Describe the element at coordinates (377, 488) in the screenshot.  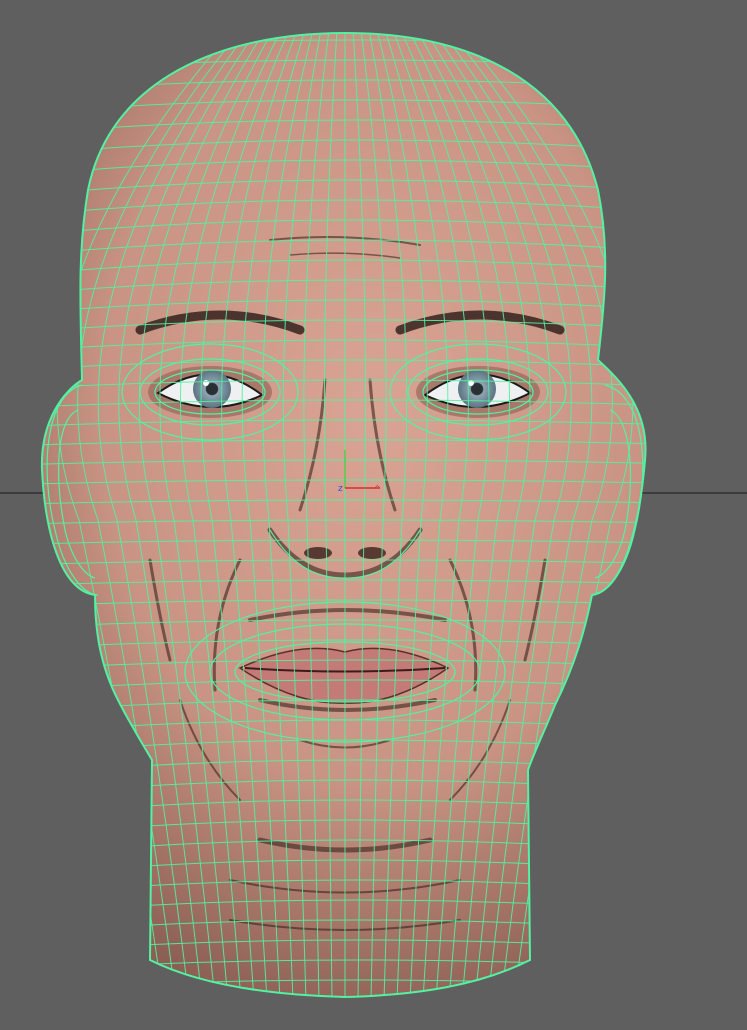
I see `x-axis-mark: ^` at that location.